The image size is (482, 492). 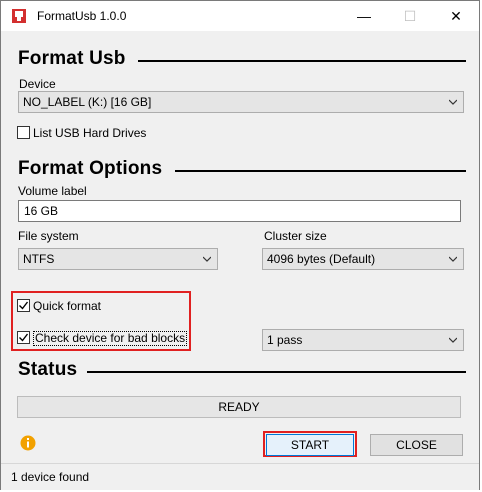 What do you see at coordinates (89, 133) in the screenshot?
I see `list-usb-label: List USB Hard Drives` at bounding box center [89, 133].